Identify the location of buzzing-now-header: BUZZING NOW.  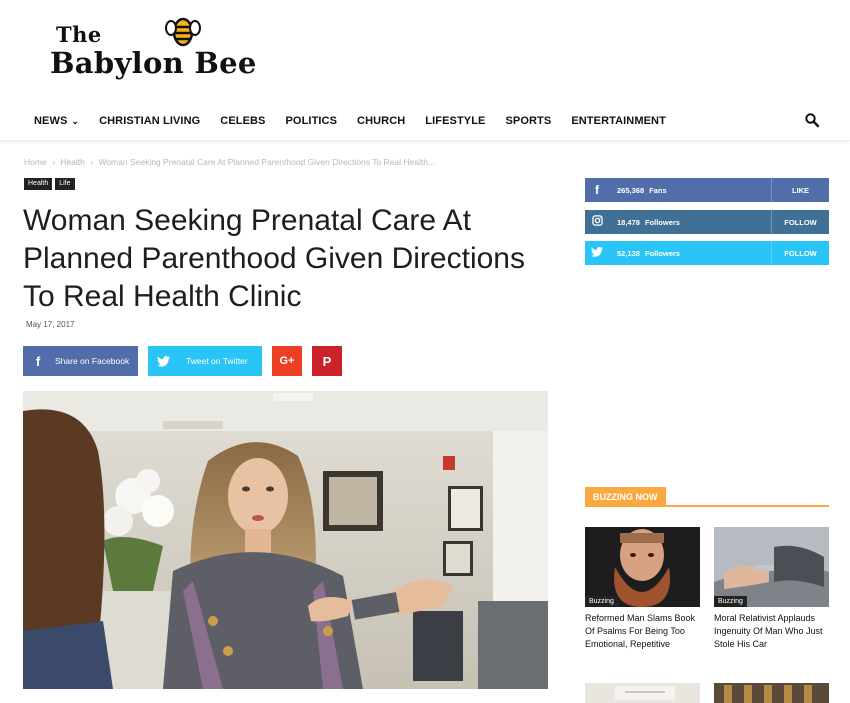
(707, 497).